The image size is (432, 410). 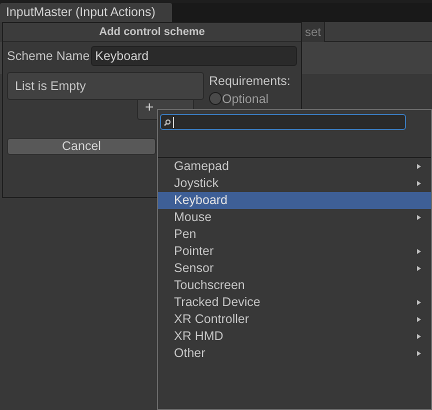 What do you see at coordinates (294, 234) in the screenshot?
I see `menu-item: Pen` at bounding box center [294, 234].